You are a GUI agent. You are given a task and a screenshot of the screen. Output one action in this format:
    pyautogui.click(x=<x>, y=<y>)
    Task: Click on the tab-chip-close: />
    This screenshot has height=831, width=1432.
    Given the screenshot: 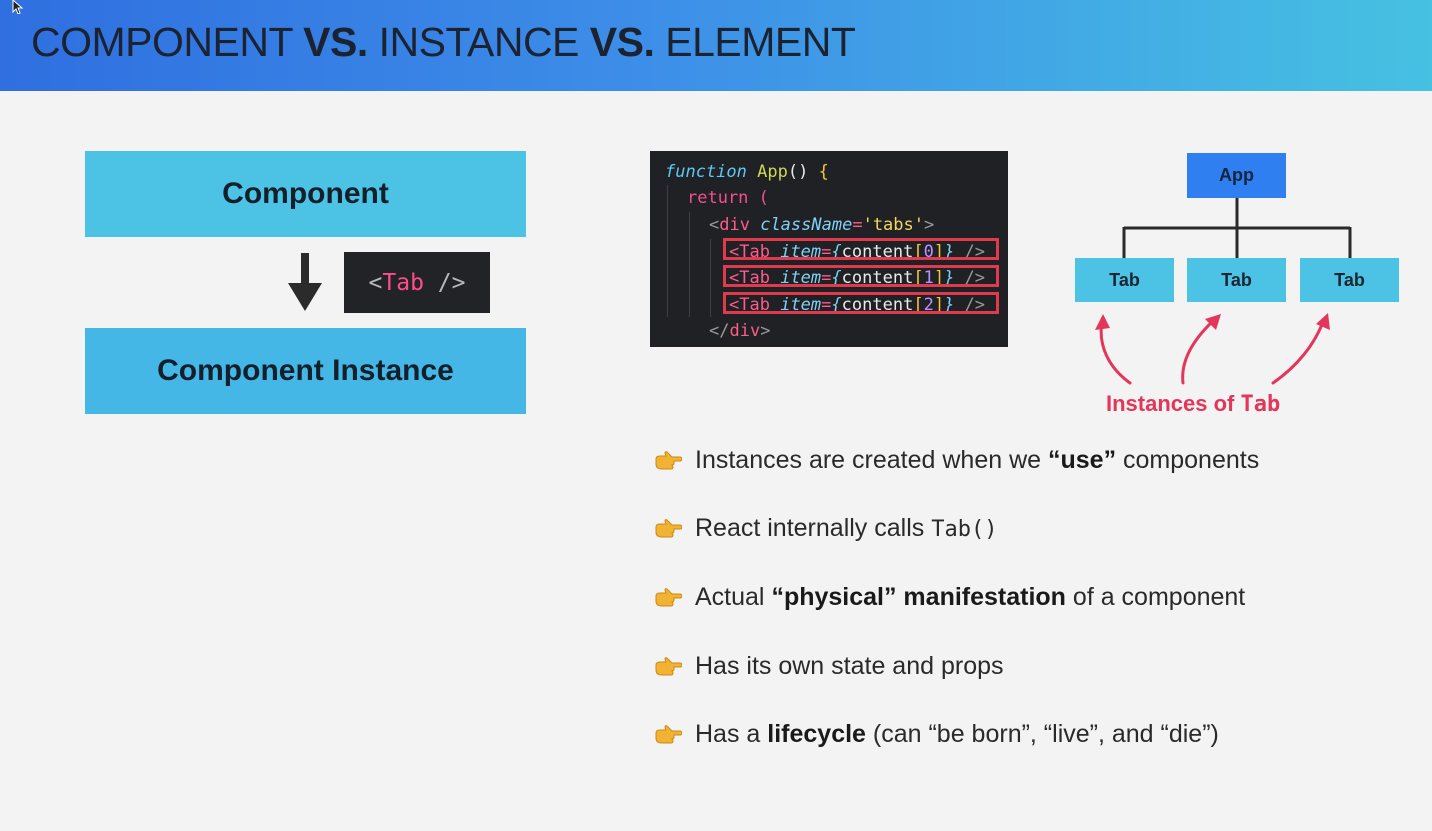 What is the action you would take?
    pyautogui.click(x=444, y=282)
    